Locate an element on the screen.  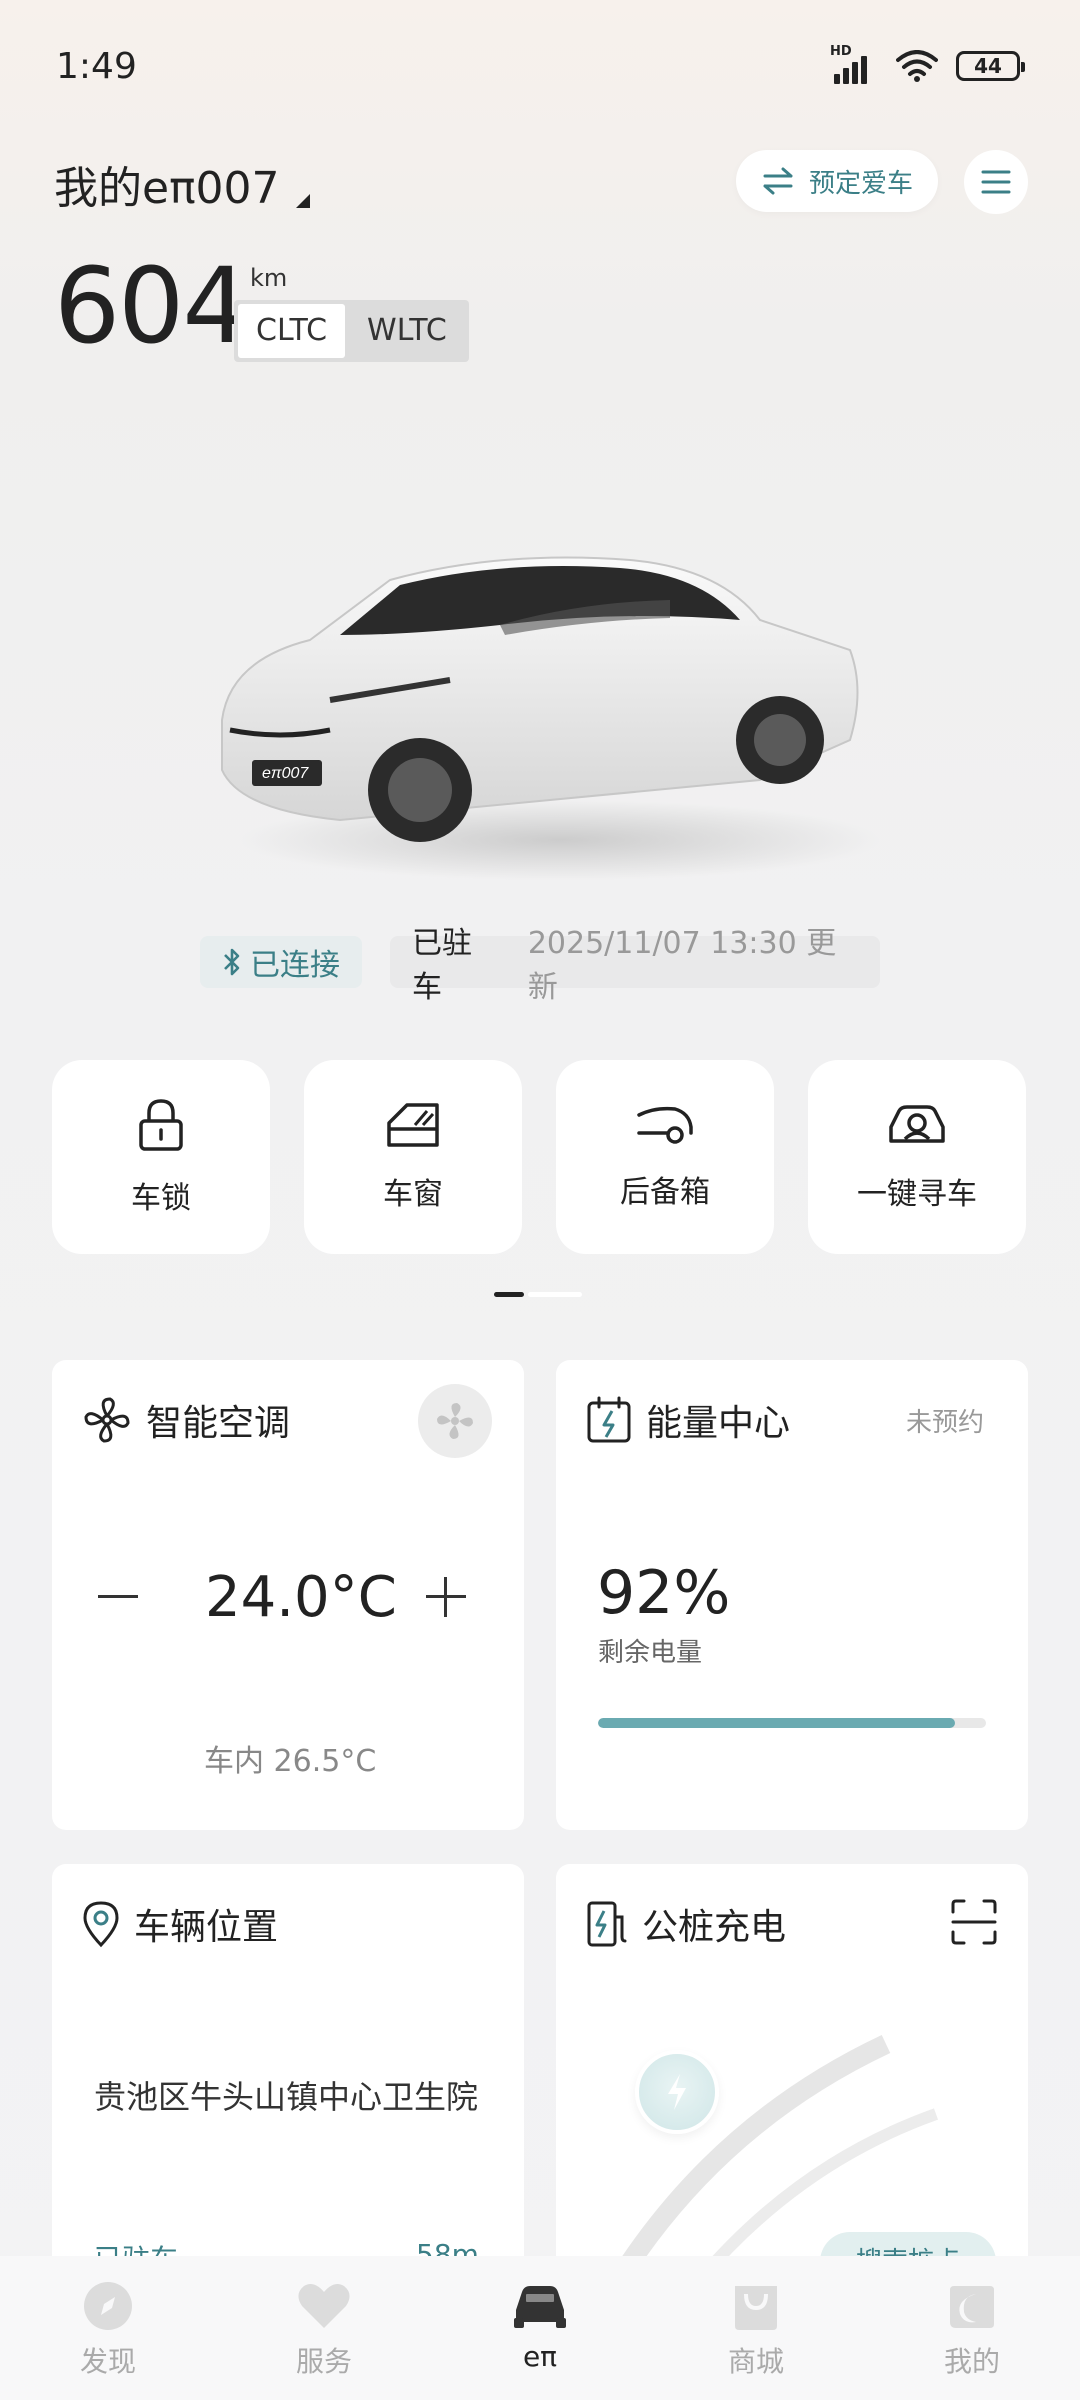
temp-decrease-button is located at coordinates (118, 1596).